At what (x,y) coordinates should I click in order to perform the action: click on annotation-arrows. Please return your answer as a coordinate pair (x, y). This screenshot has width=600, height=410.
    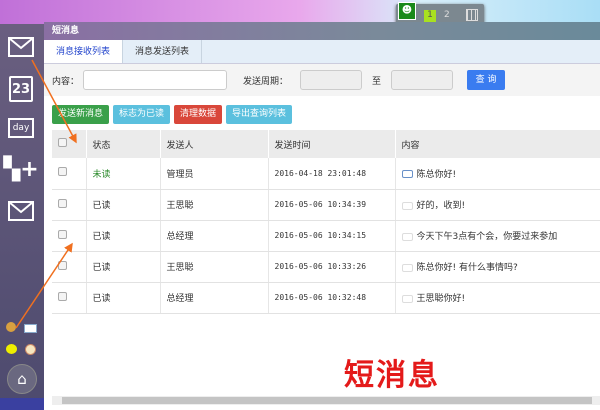
    Looking at the image, I should click on (46, 194).